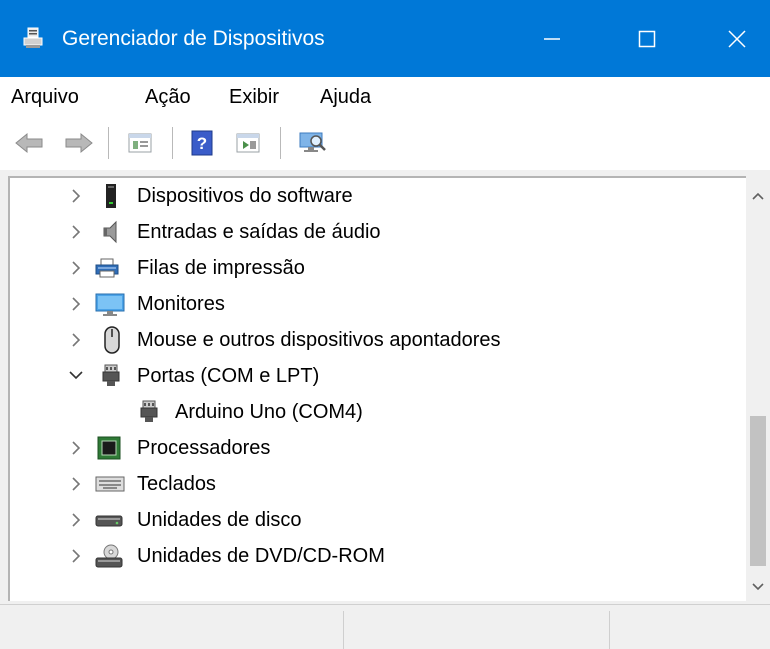  Describe the element at coordinates (110, 304) in the screenshot. I see `monitor-icon` at that location.